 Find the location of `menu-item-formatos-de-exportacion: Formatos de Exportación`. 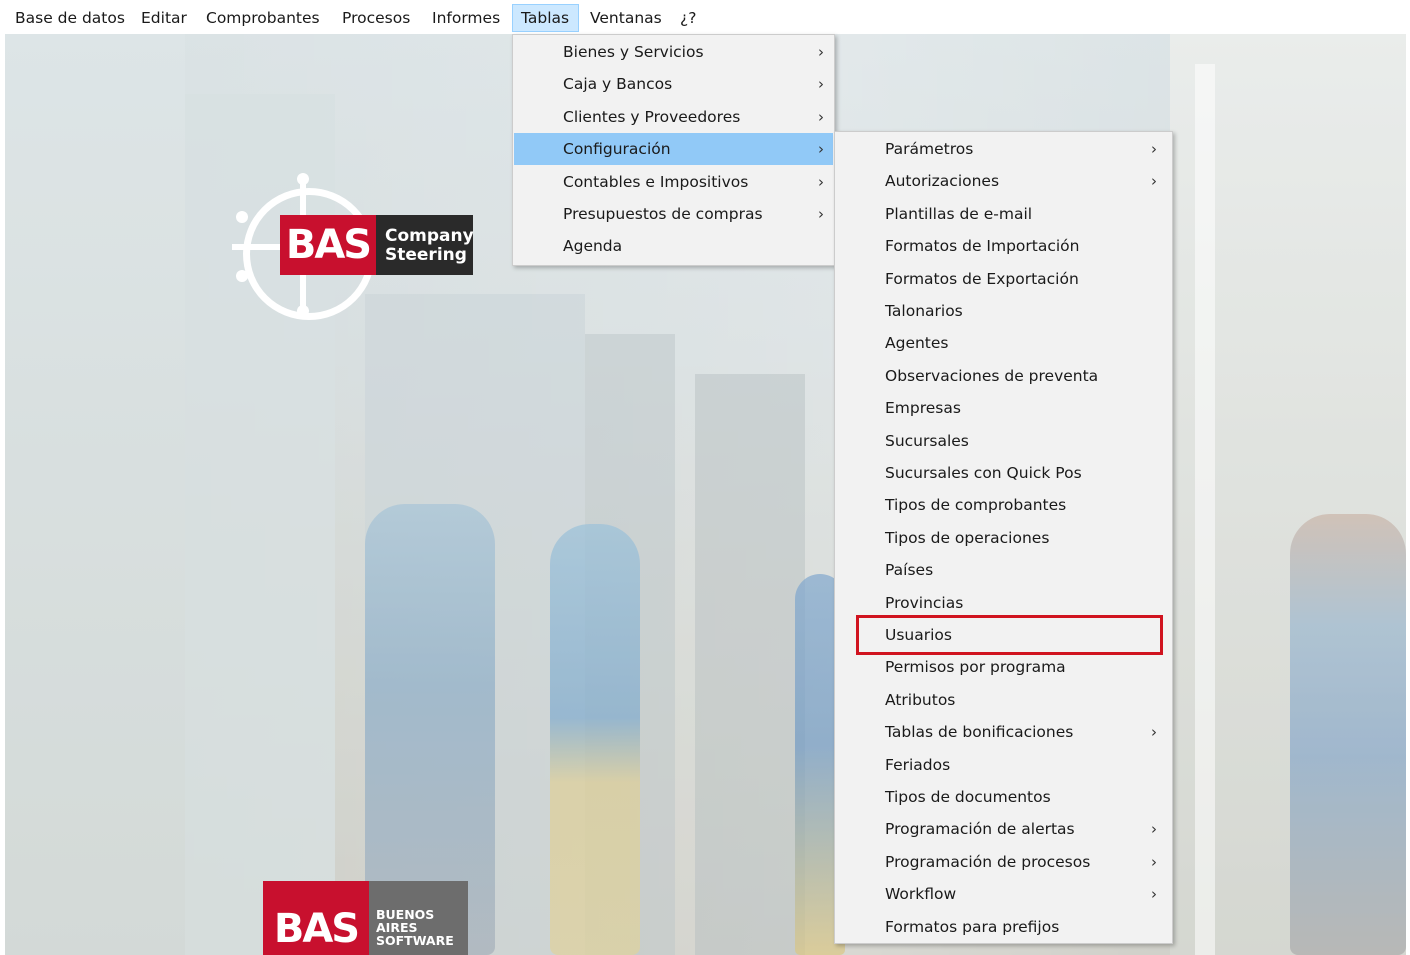

menu-item-formatos-de-exportacion: Formatos de Exportación is located at coordinates (1003, 279).